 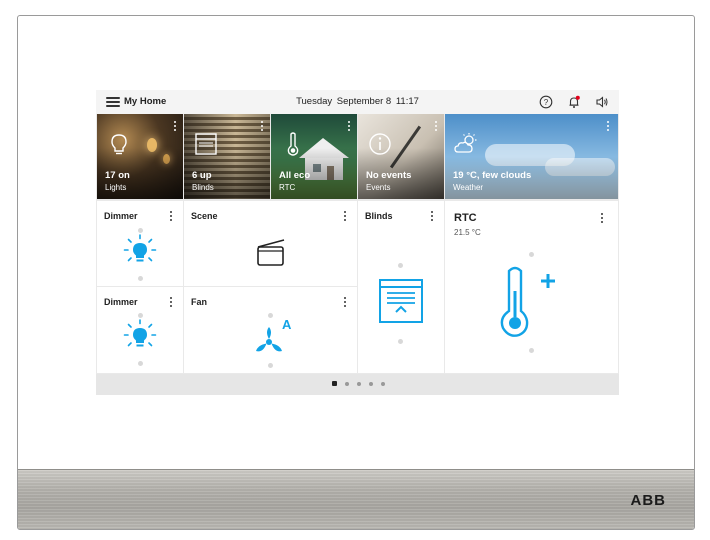 What do you see at coordinates (467, 232) in the screenshot?
I see `temperature-value: 21.5 °C` at bounding box center [467, 232].